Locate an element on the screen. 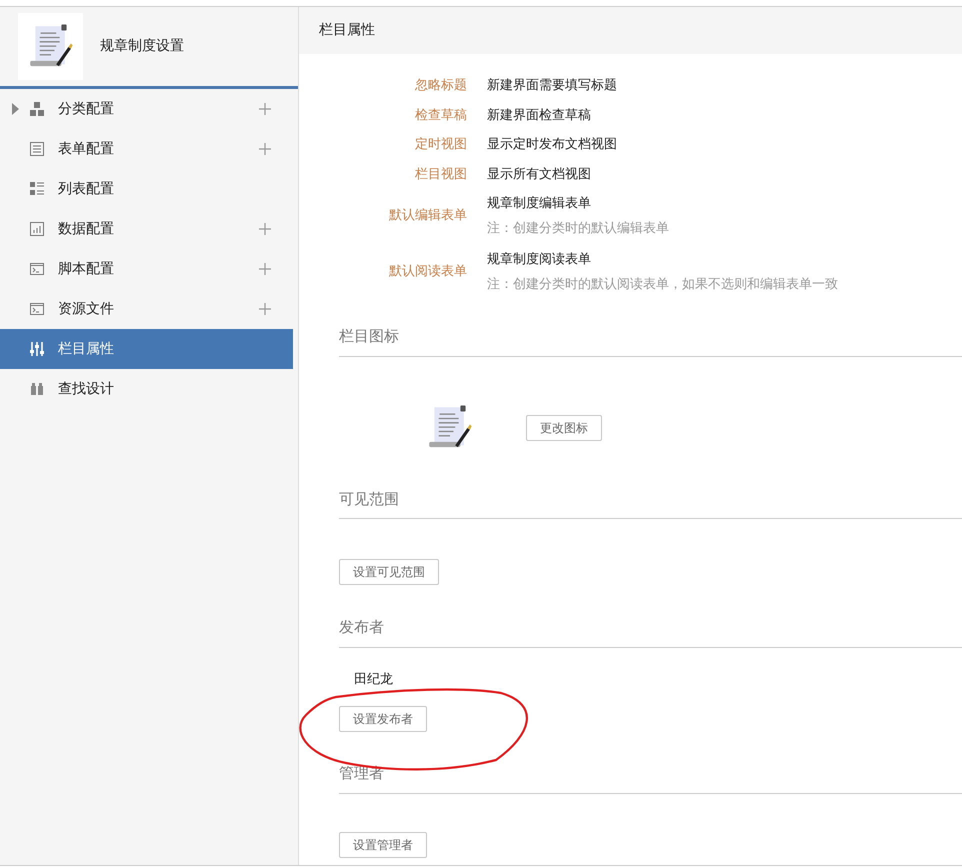 Image resolution: width=962 pixels, height=867 pixels. sidebar-item: 查找设计 is located at coordinates (146, 389).